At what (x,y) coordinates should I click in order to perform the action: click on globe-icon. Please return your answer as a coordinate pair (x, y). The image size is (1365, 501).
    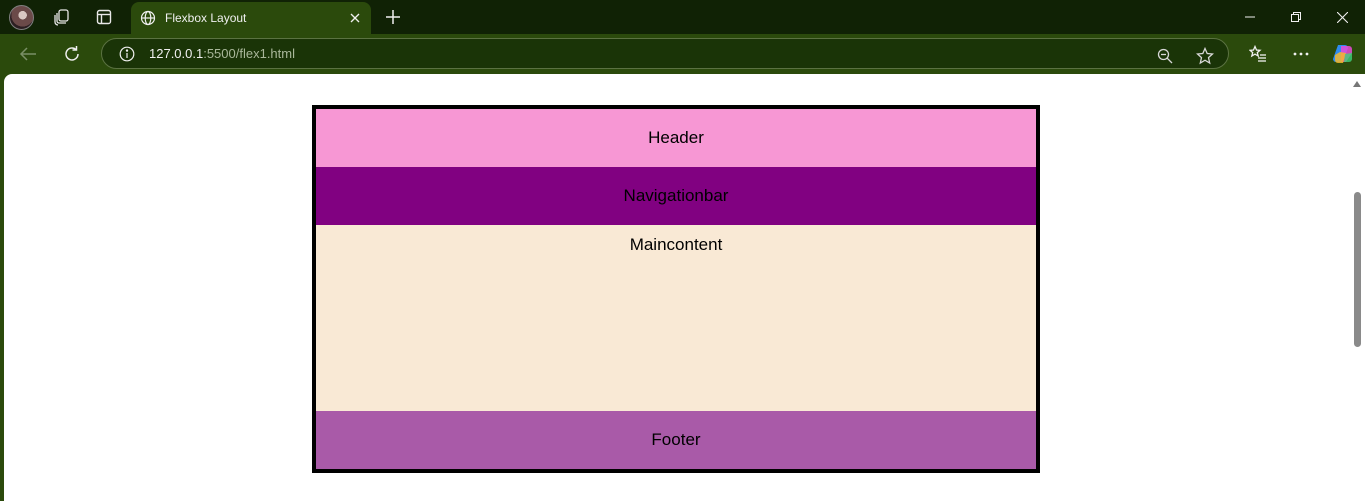
    Looking at the image, I should click on (148, 18).